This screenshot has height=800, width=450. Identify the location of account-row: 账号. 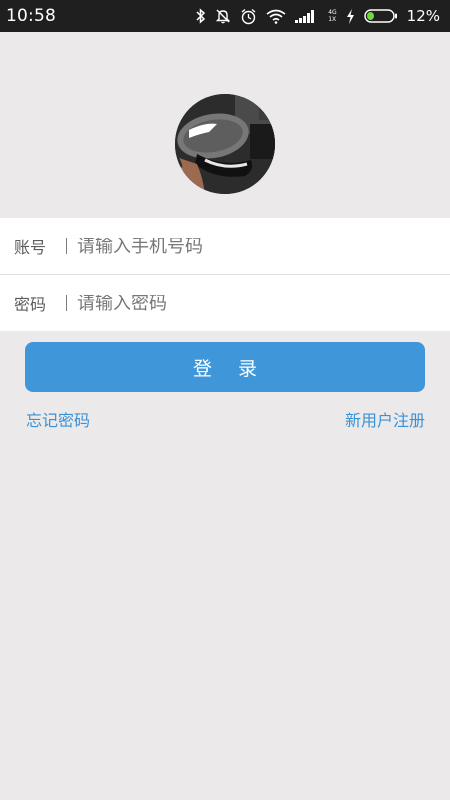
(225, 246).